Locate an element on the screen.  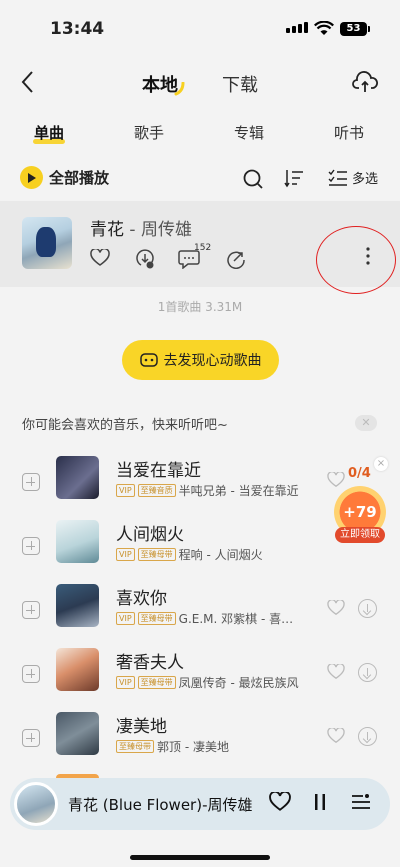
tab-download: 下载 is located at coordinates (240, 84).